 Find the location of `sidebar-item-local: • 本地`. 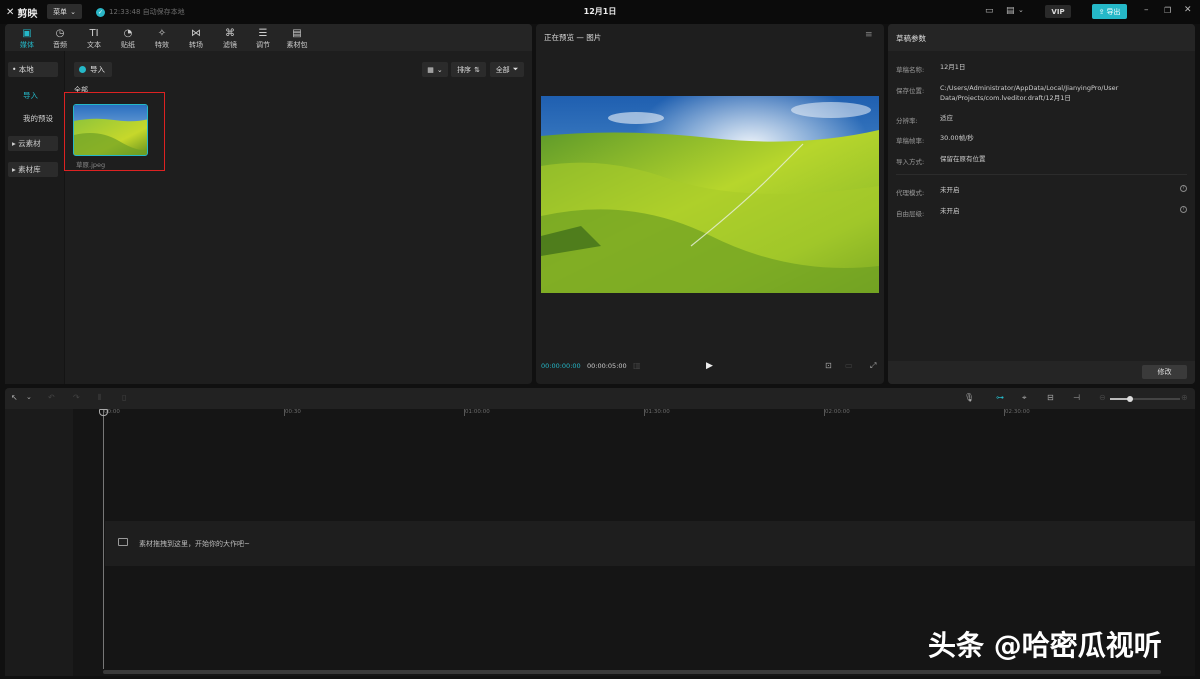

sidebar-item-local: • 本地 is located at coordinates (33, 69).